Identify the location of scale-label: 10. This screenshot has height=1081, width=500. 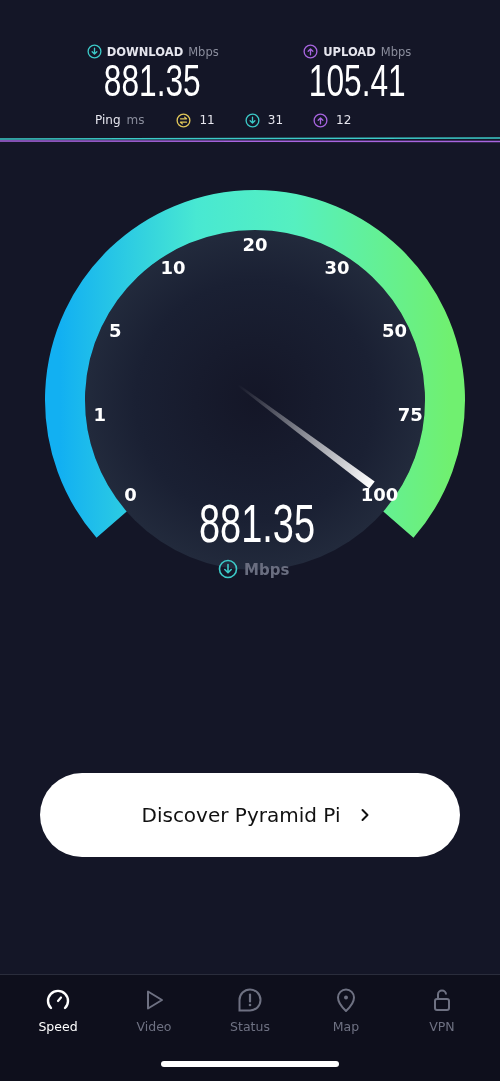
(173, 268).